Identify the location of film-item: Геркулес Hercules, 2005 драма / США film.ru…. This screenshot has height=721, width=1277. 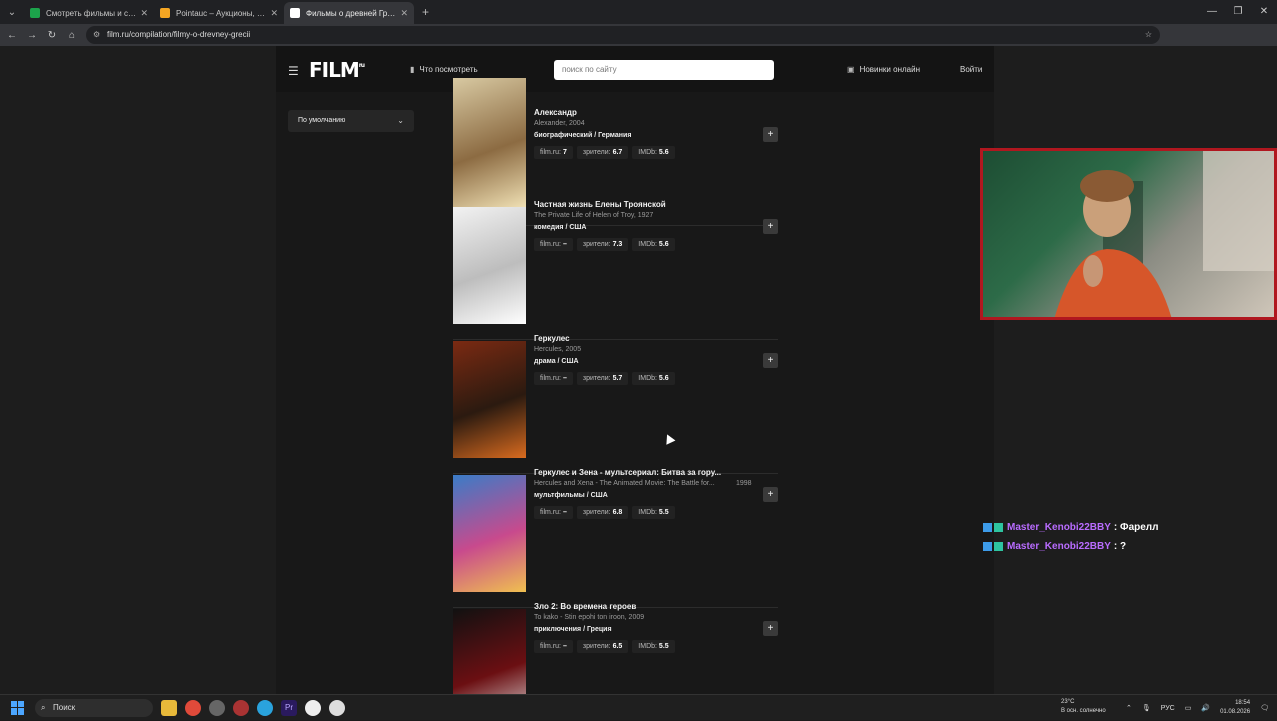
(615, 404).